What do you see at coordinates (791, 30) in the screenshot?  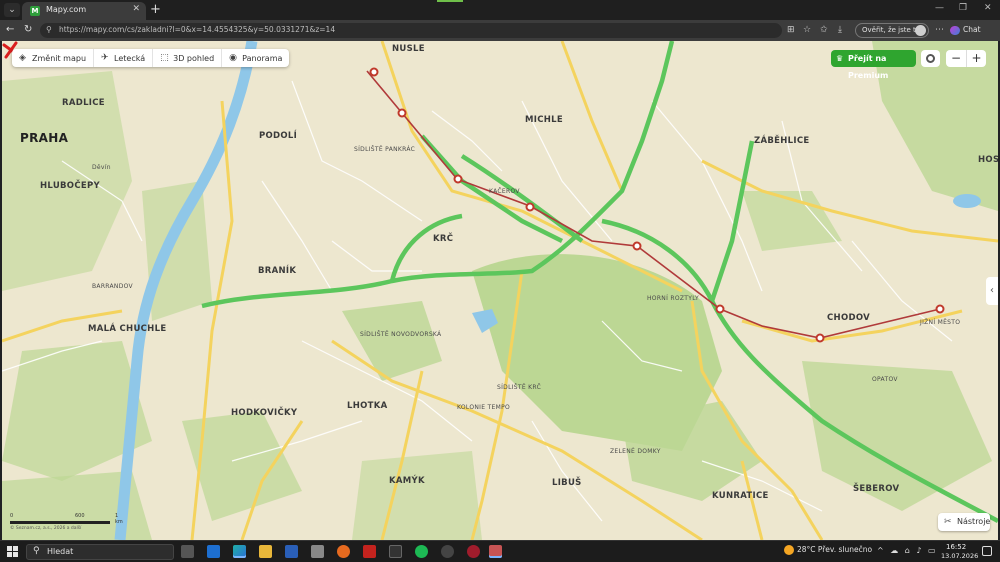 I see `app-icon: ⊞` at bounding box center [791, 30].